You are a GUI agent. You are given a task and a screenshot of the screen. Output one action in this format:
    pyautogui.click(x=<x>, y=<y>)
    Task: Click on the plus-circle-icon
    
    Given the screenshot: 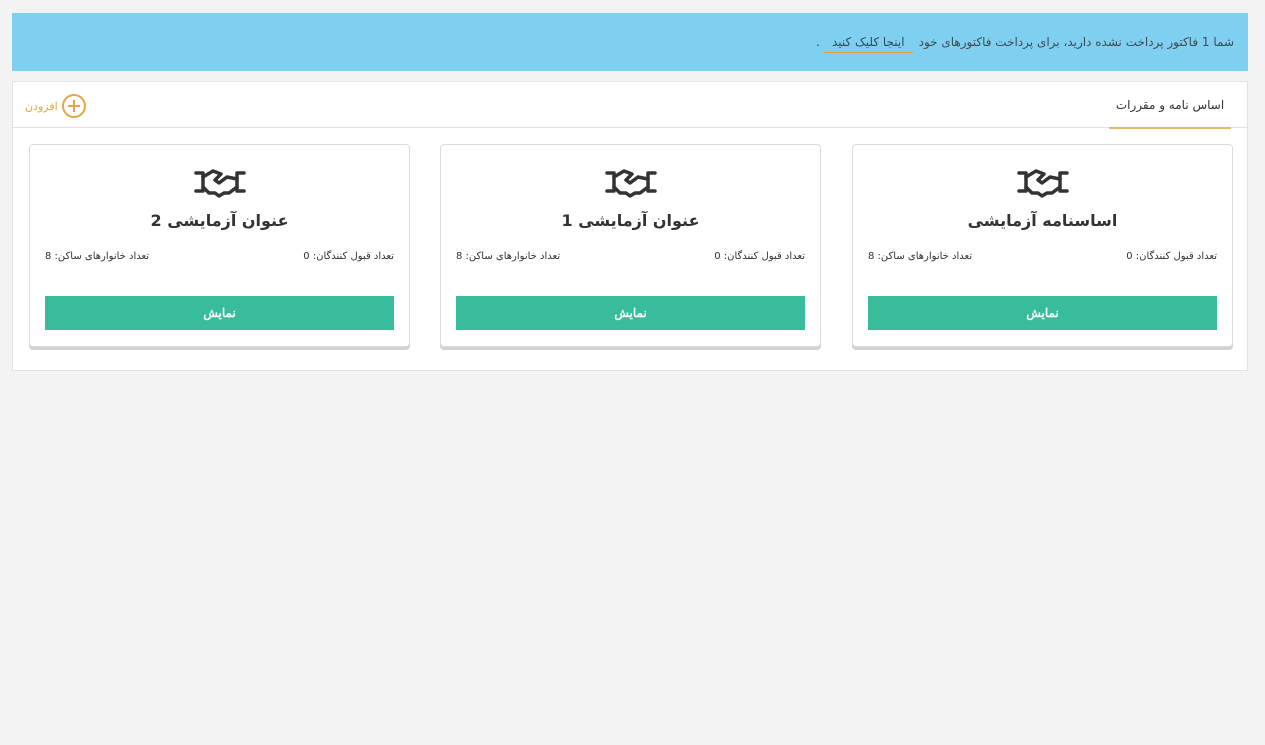 What is the action you would take?
    pyautogui.click(x=73, y=106)
    